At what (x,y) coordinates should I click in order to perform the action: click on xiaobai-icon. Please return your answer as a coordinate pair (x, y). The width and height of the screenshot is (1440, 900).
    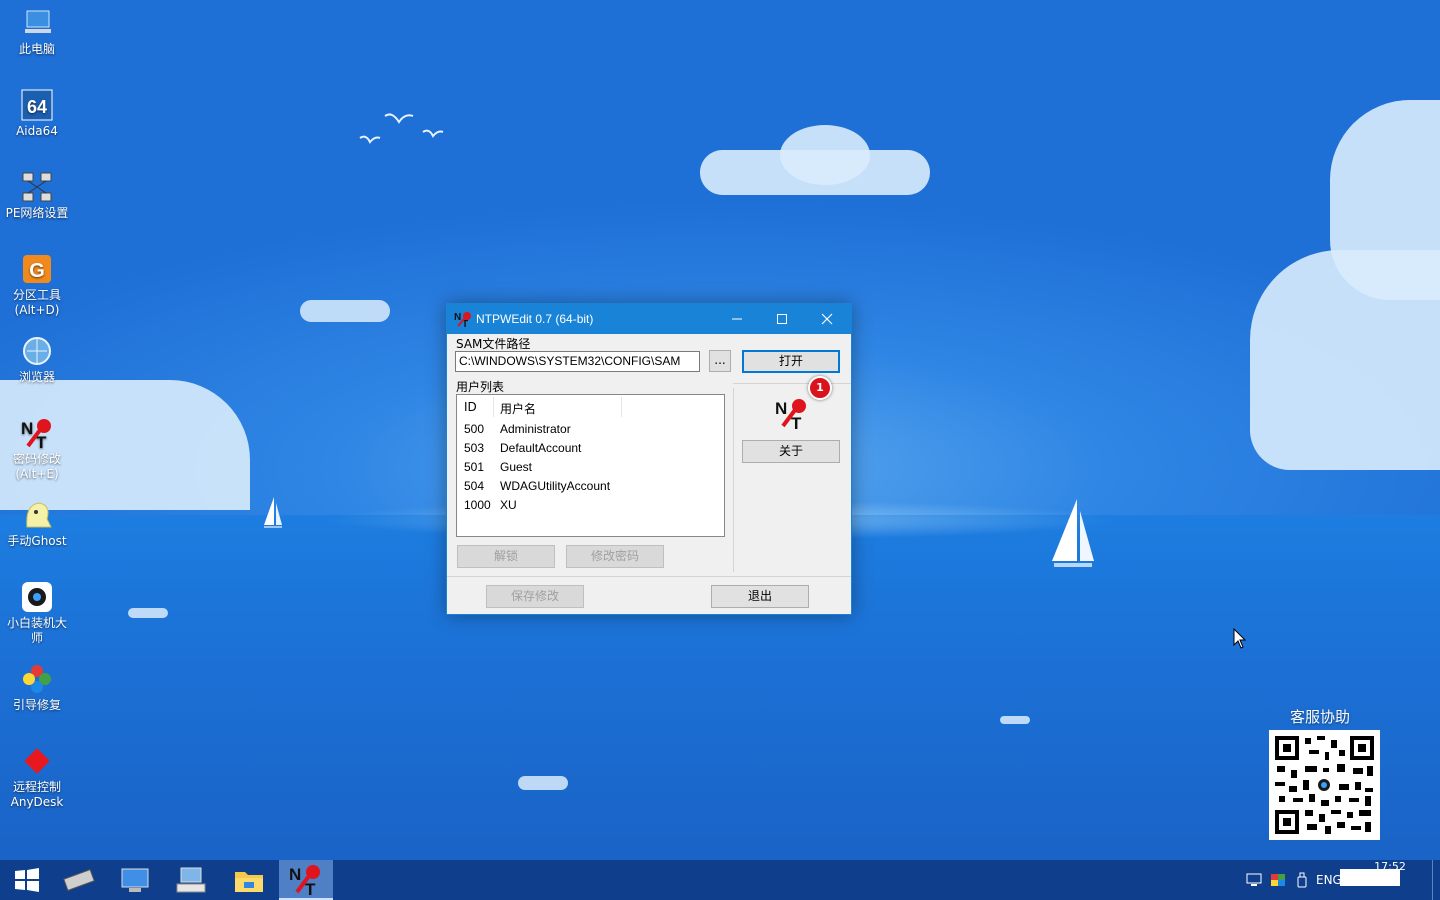
    Looking at the image, I should click on (37, 597).